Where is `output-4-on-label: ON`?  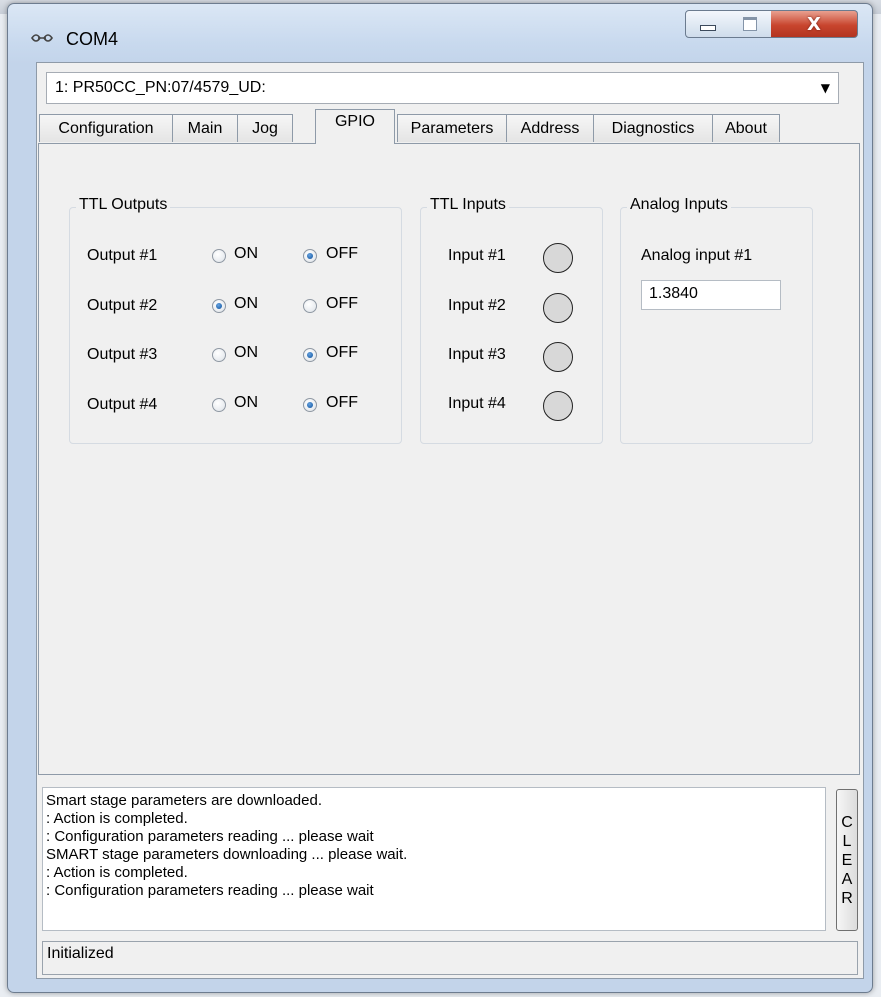
output-4-on-label: ON is located at coordinates (246, 403).